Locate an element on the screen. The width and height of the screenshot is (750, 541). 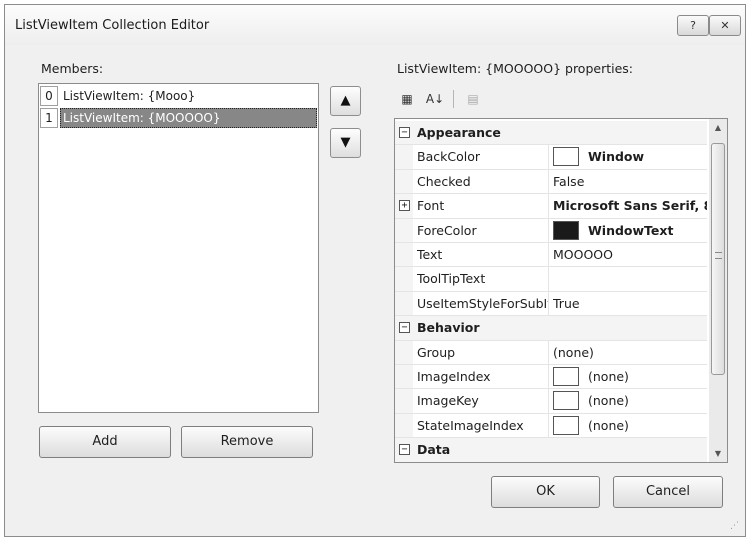
expand-icon: + is located at coordinates (404, 206).